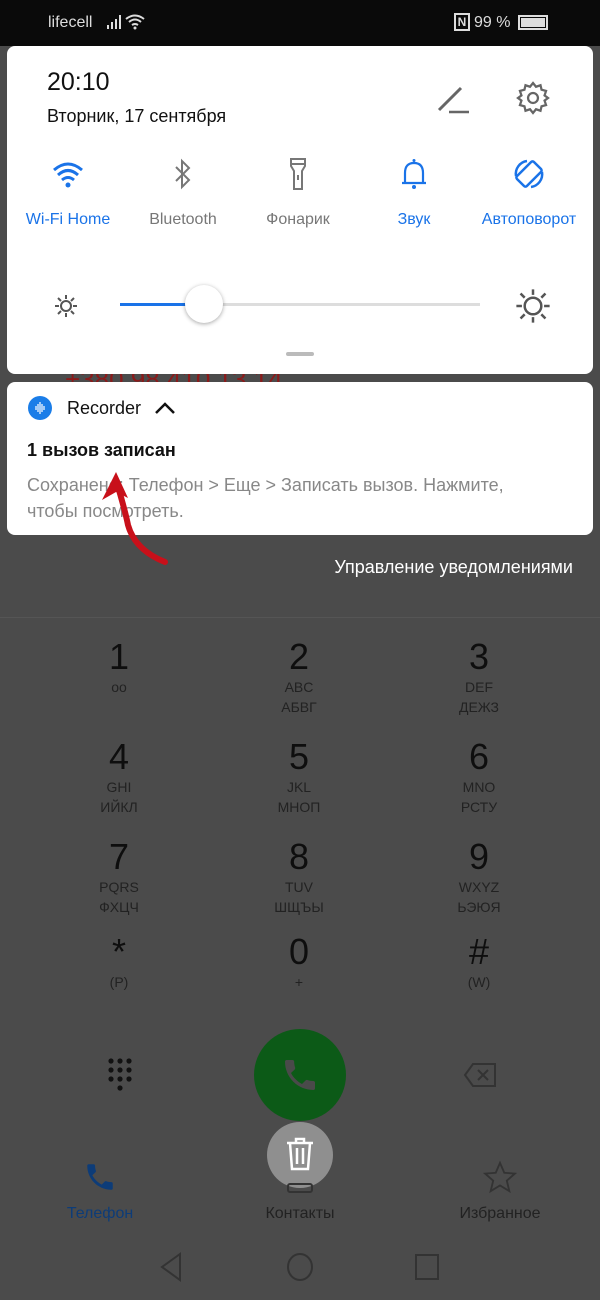 Image resolution: width=600 pixels, height=1300 pixels. I want to click on recorder-app-icon, so click(40, 408).